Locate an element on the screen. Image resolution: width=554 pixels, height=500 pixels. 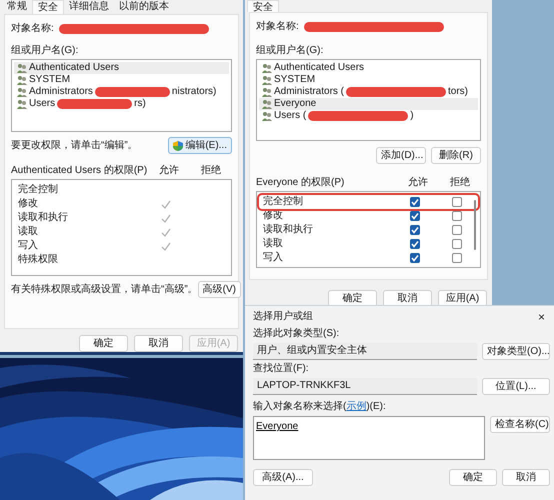
hint-text: 有关特殊权限或高级设置，请单击“高级”。 is located at coordinates (104, 290).